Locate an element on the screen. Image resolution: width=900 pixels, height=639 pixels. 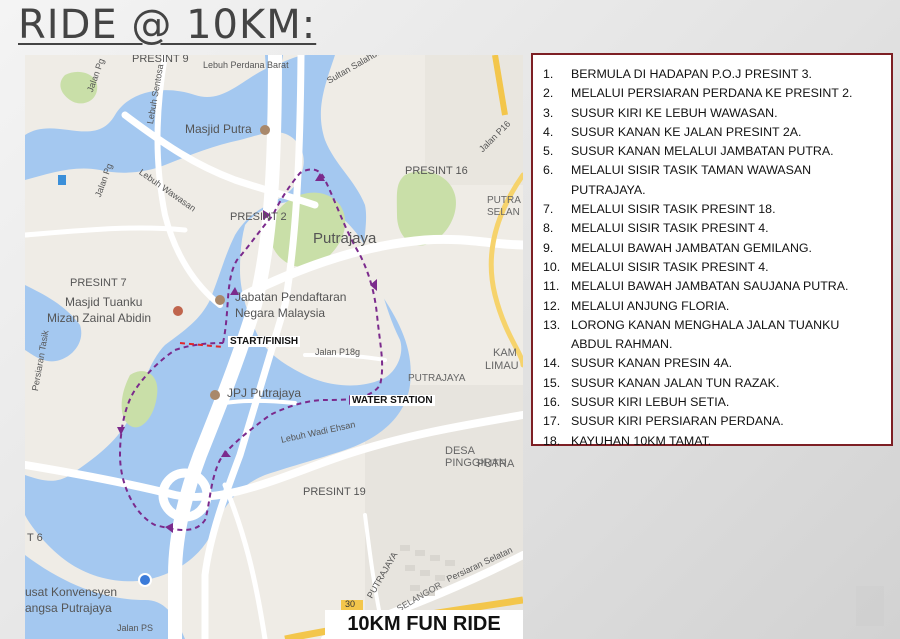
step-item: 14. SUSUR KANAN PRESIN 4A. is located at coordinates (712, 363).